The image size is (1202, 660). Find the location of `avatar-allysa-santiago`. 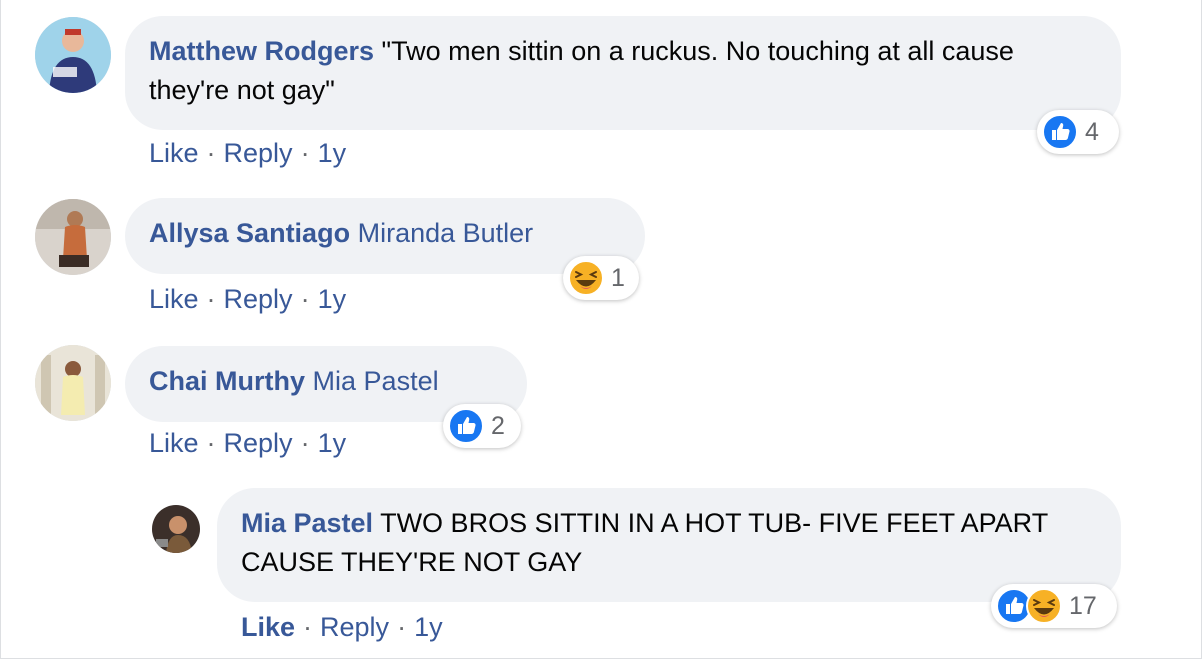

avatar-allysa-santiago is located at coordinates (73, 237).